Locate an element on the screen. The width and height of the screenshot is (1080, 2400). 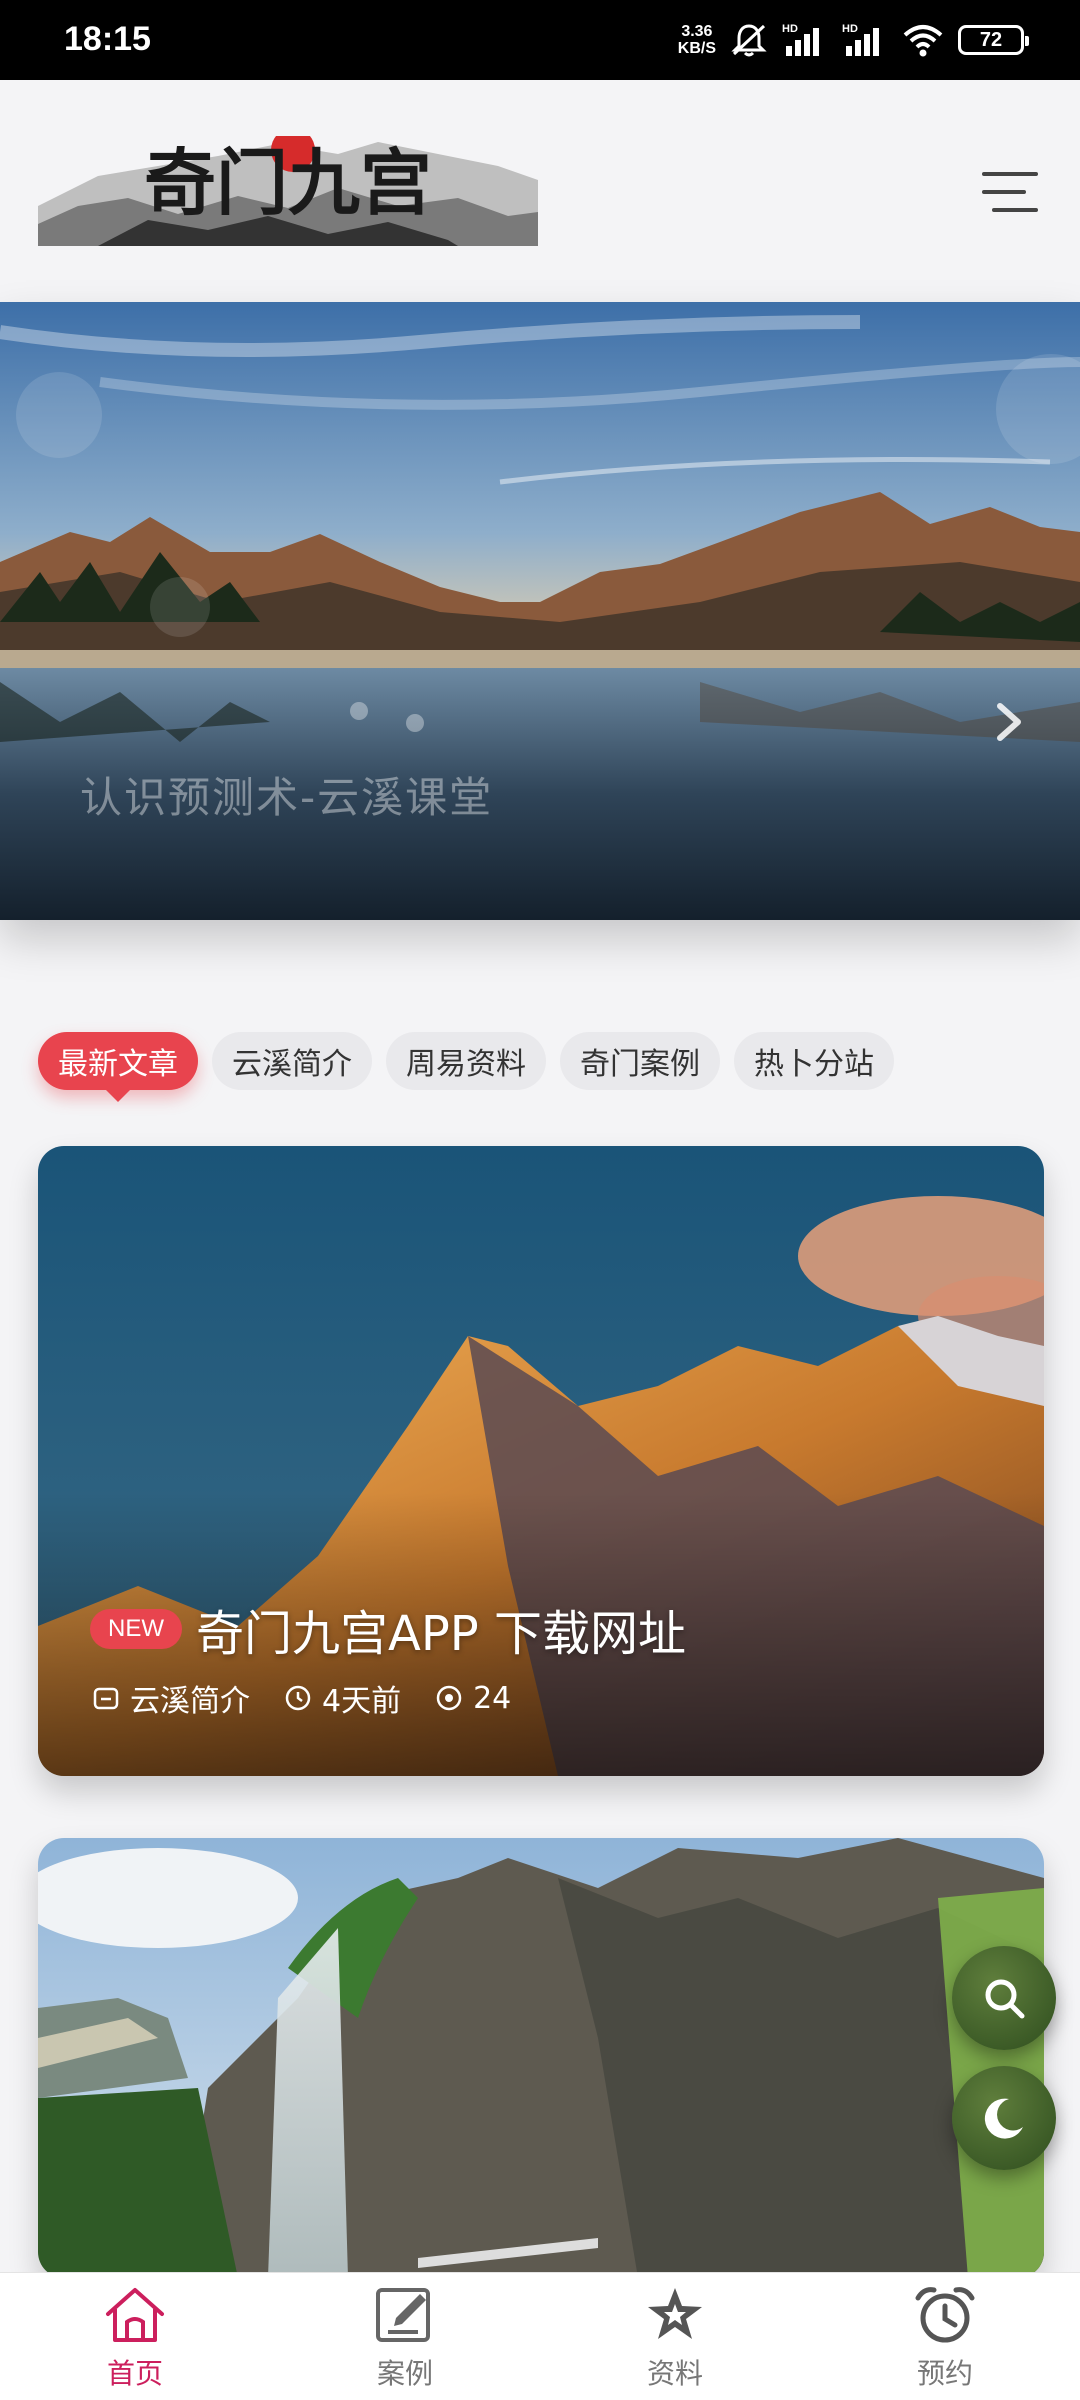
nav-appointment: 预约 is located at coordinates (945, 2336).